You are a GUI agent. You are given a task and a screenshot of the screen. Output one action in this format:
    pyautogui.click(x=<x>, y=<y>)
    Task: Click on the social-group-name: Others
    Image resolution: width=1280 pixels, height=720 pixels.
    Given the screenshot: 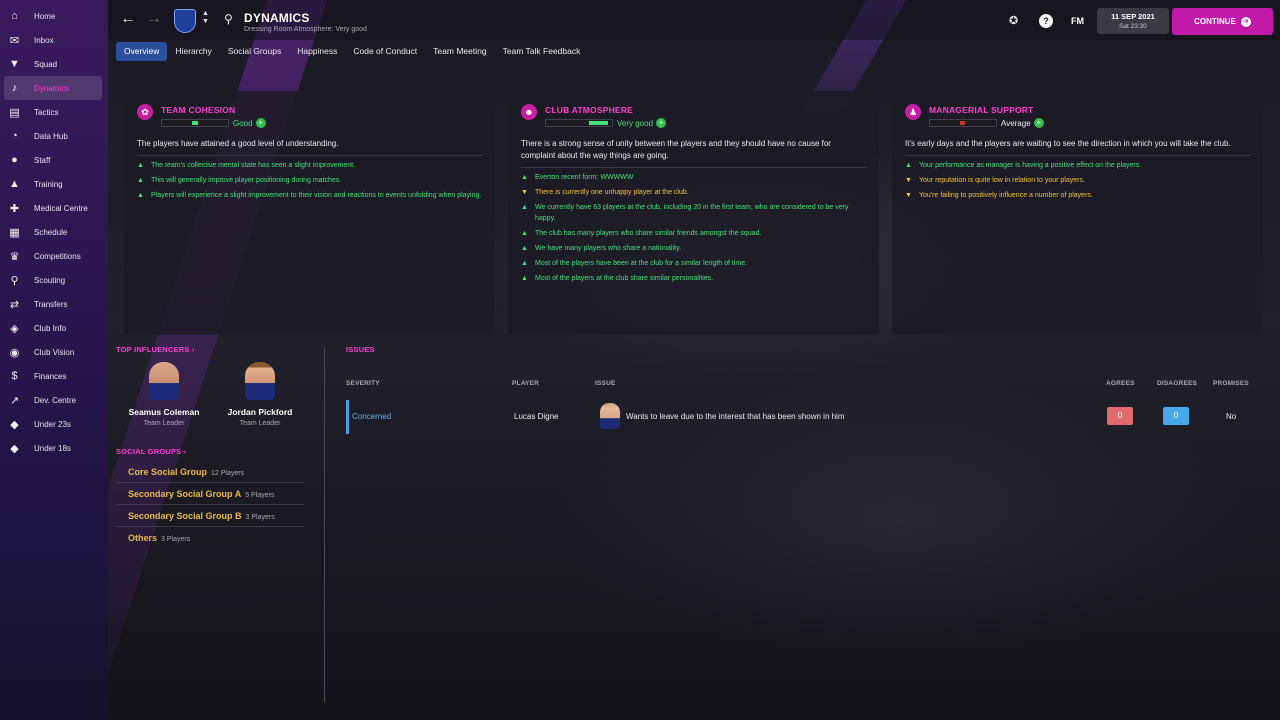 What is the action you would take?
    pyautogui.click(x=143, y=538)
    